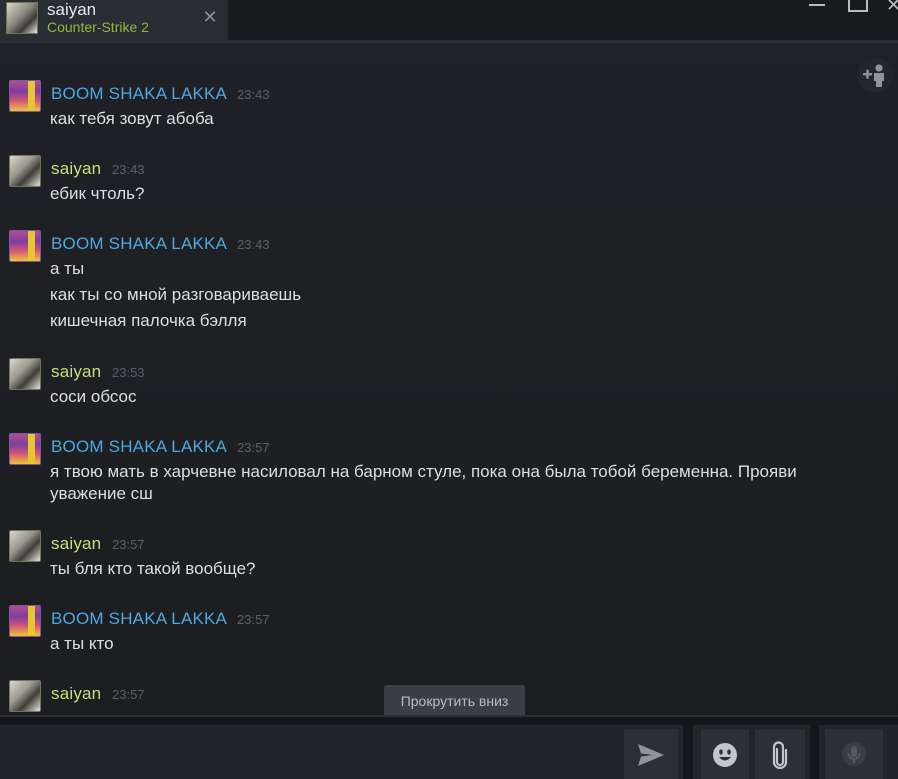 This screenshot has height=779, width=898. I want to click on send-icon, so click(651, 755).